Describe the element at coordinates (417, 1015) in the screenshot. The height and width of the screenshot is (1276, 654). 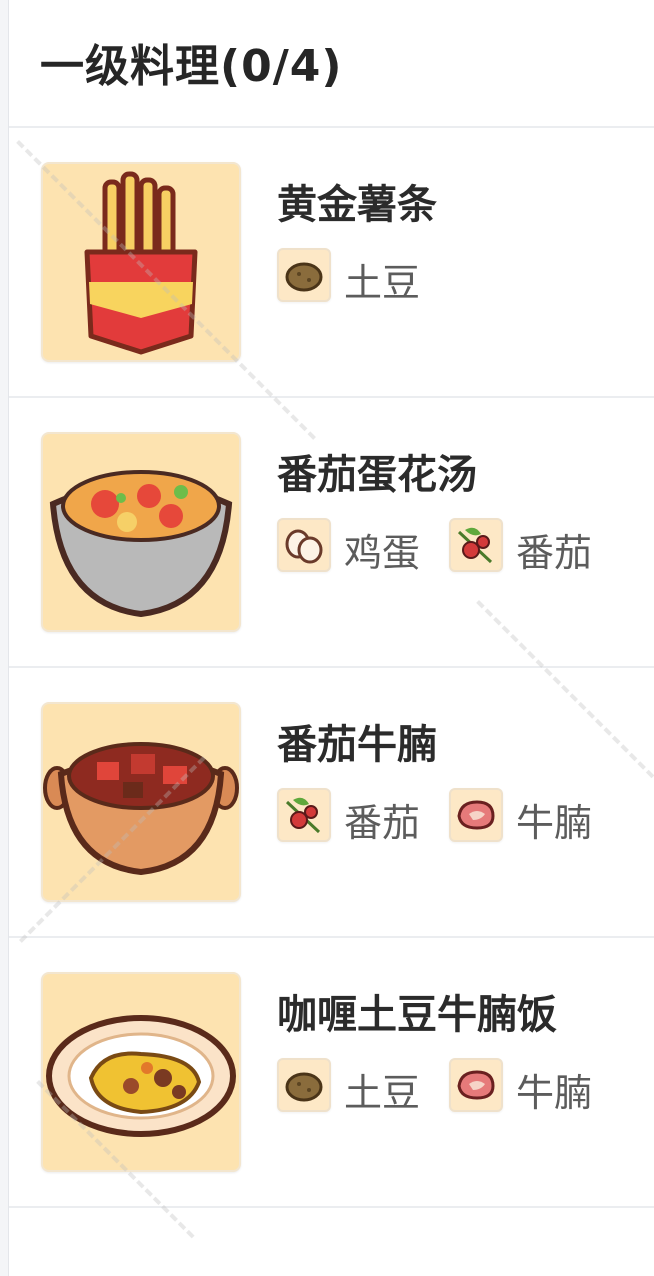
I see `dish-name: 咖喱土豆牛腩饭` at that location.